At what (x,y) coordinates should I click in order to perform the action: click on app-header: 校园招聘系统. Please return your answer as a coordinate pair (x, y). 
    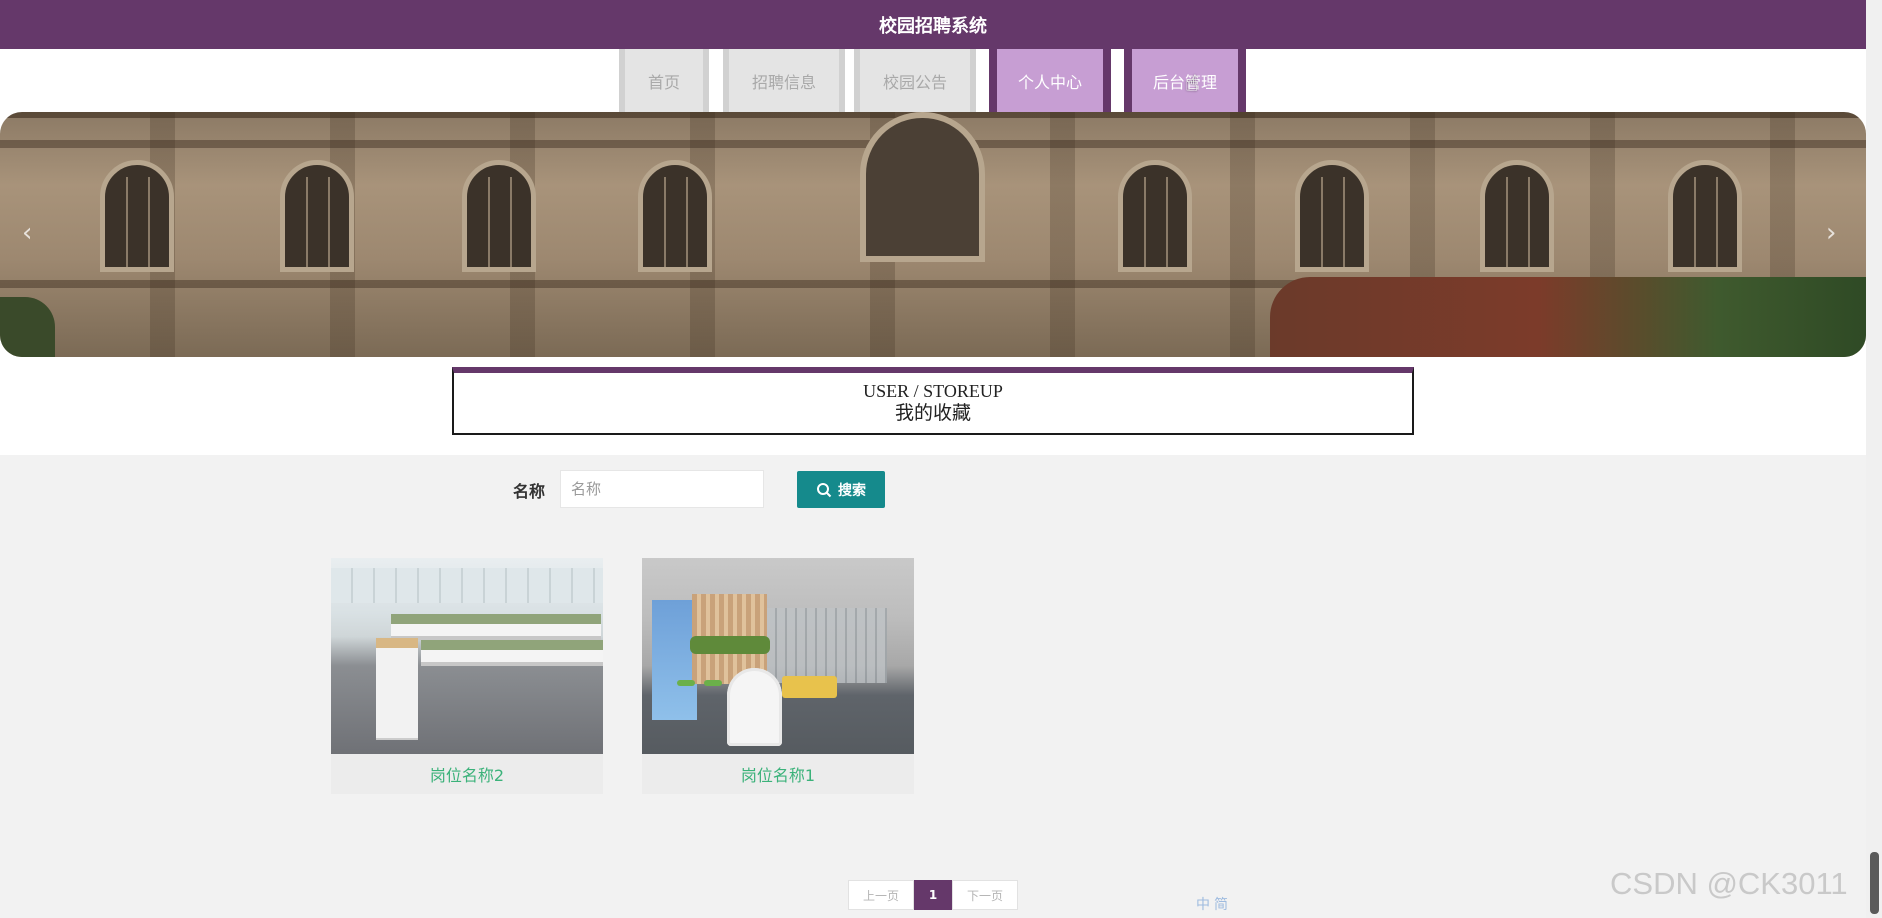
    Looking at the image, I should click on (933, 24).